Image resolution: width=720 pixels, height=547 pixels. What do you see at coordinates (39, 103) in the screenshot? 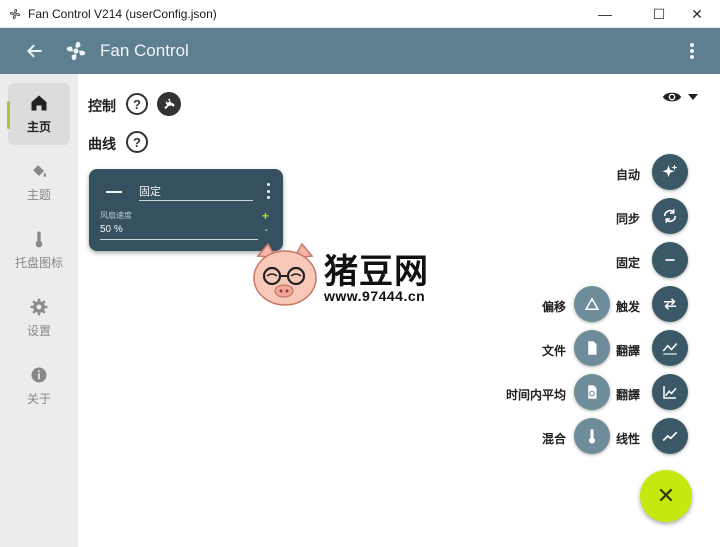
I see `home-icon` at bounding box center [39, 103].